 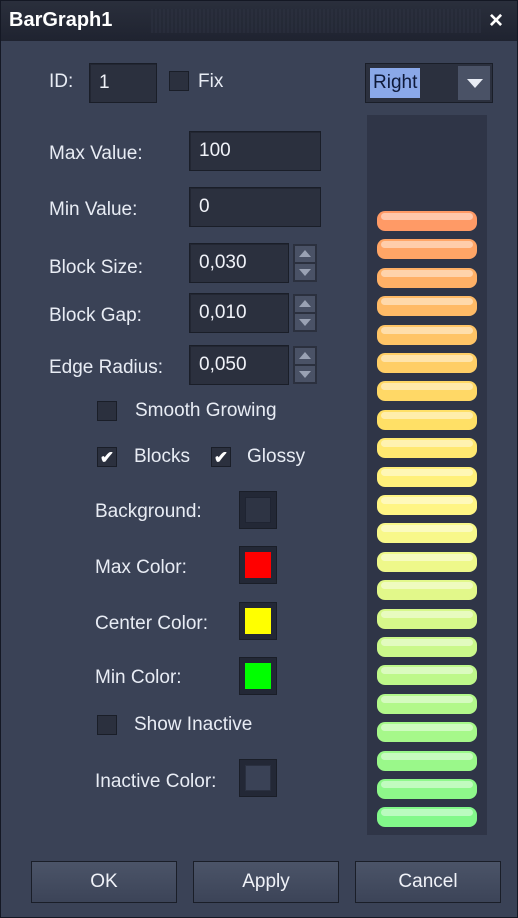 What do you see at coordinates (316, 21) in the screenshot?
I see `title-bar-pattern` at bounding box center [316, 21].